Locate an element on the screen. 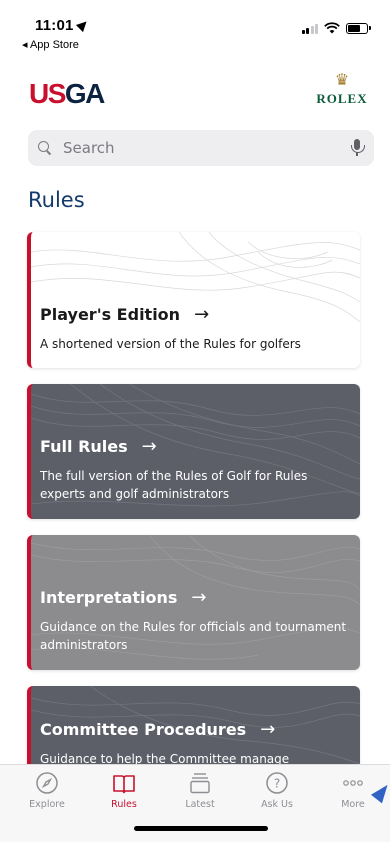 The height and width of the screenshot is (842, 390). tab-latest: Latest is located at coordinates (200, 790).